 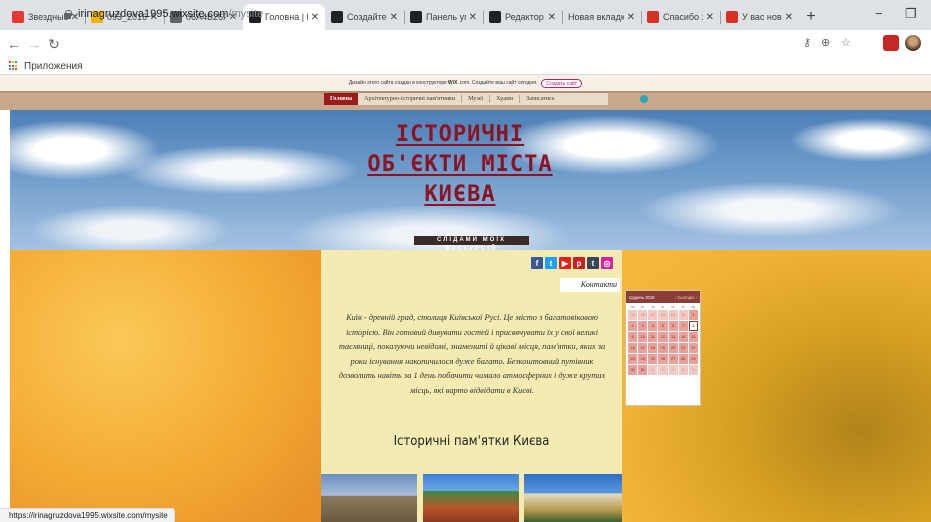 I want to click on site-member-icon, so click(x=644, y=99).